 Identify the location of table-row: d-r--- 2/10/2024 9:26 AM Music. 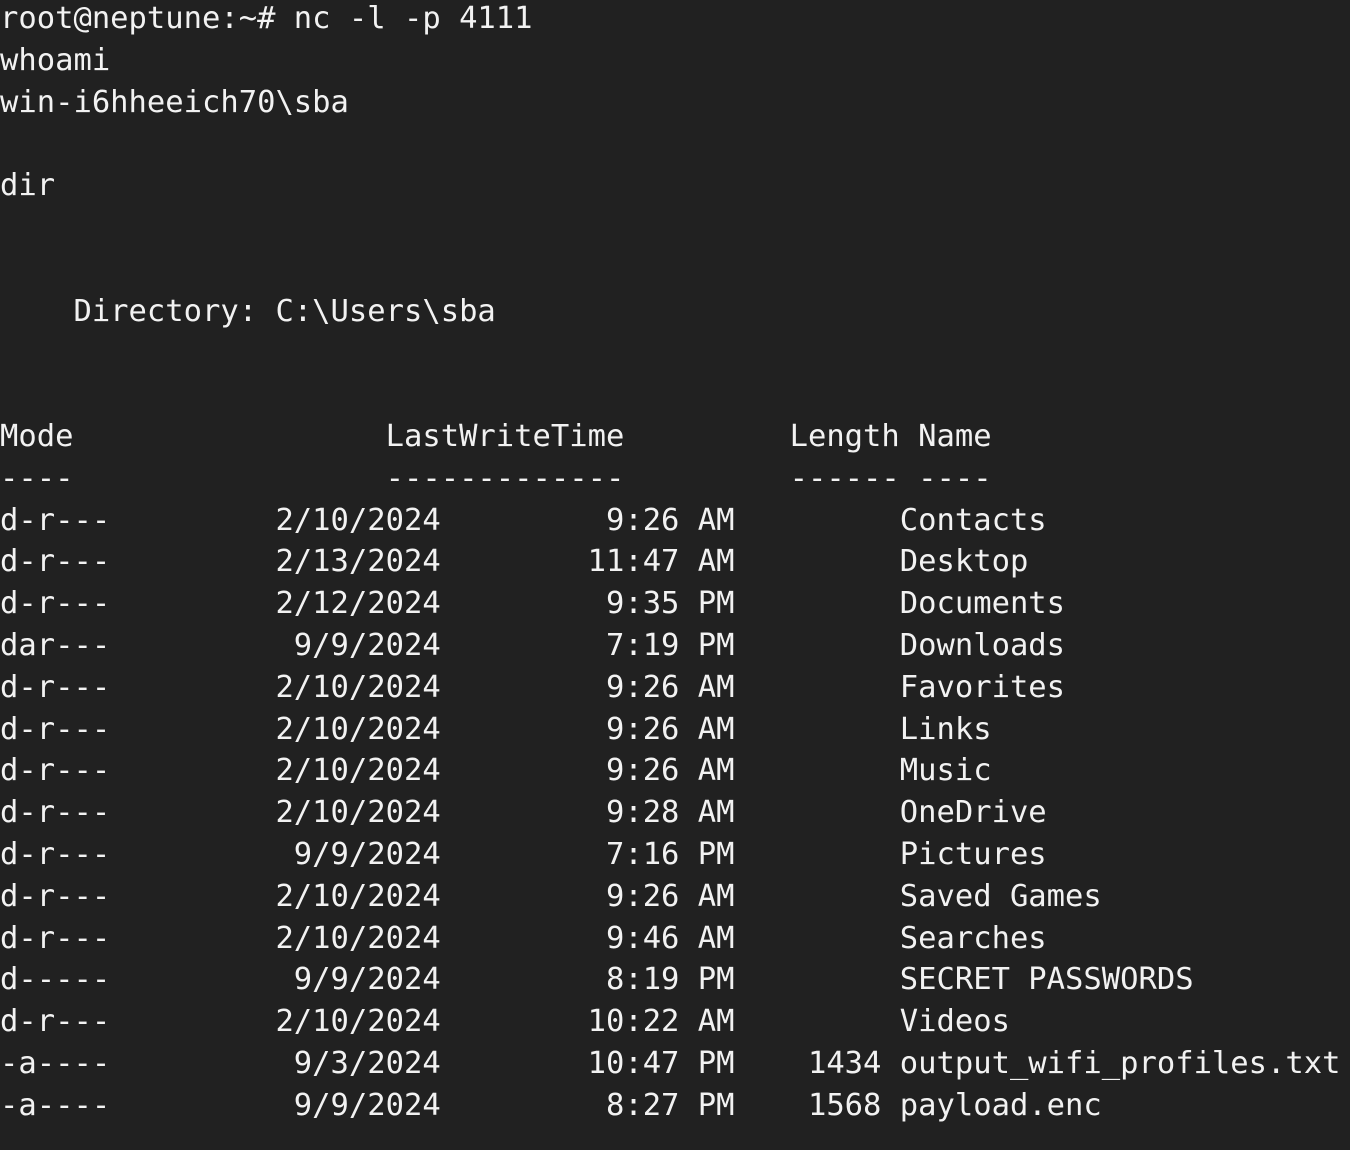
(496, 771).